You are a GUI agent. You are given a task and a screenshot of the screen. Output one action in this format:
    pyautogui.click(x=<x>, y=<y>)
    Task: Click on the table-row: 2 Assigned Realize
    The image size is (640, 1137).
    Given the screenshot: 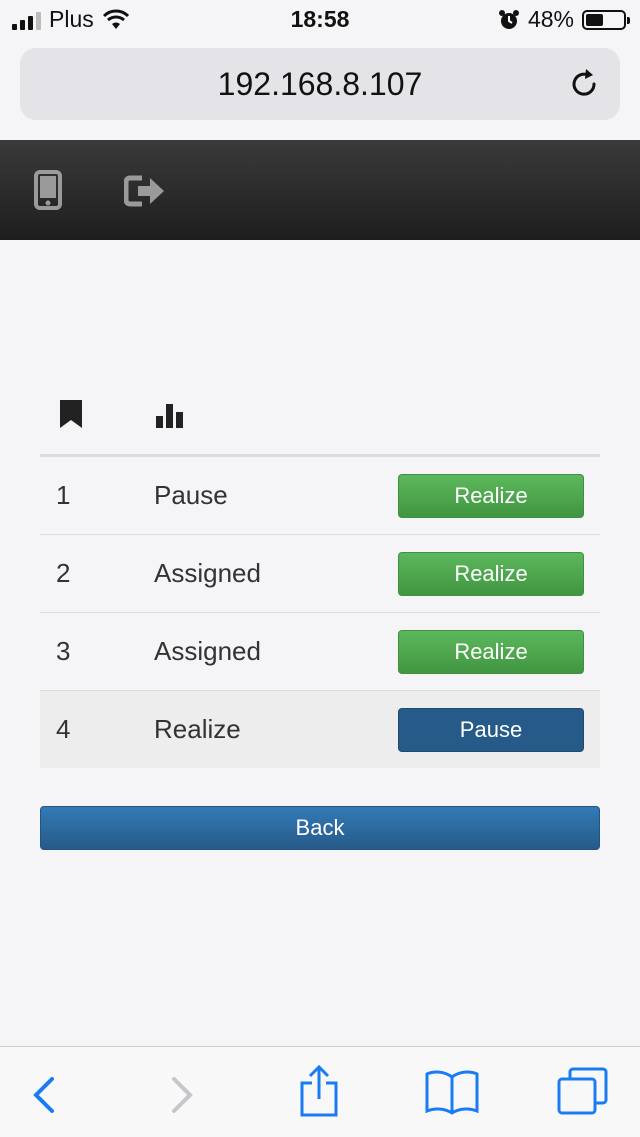 What is the action you would take?
    pyautogui.click(x=320, y=574)
    